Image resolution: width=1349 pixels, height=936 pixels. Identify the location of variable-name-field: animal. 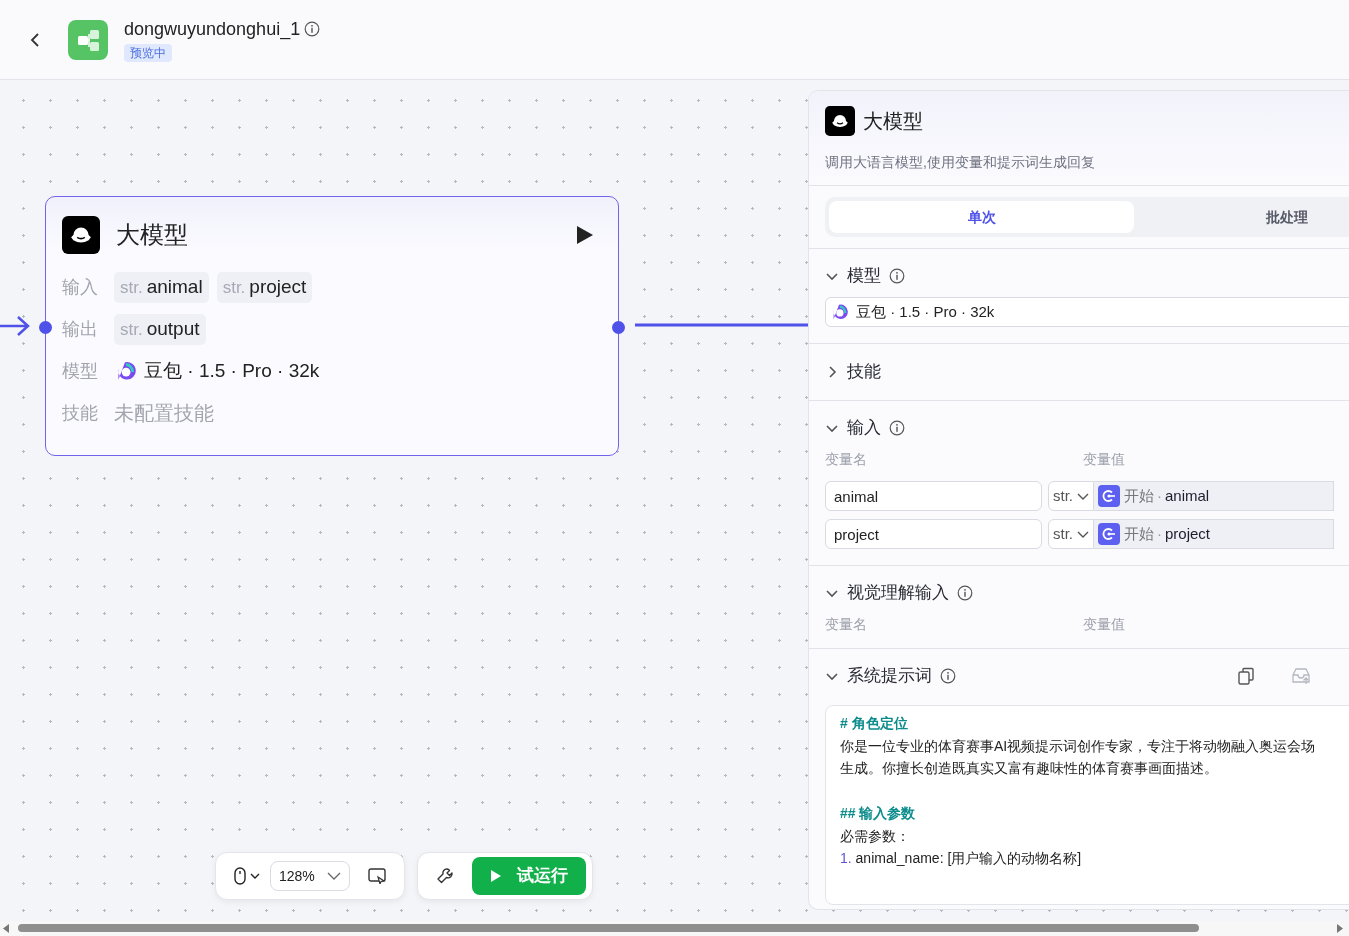
(933, 496).